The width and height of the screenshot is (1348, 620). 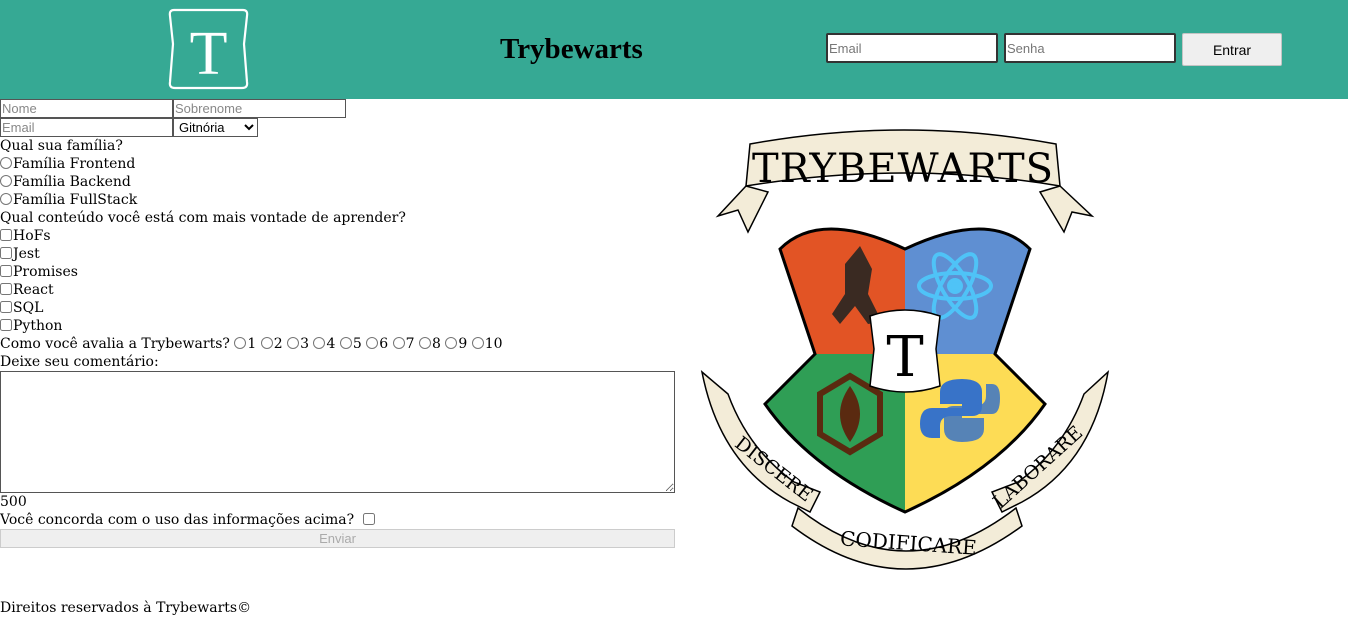 I want to click on page-title: Trybewarts, so click(x=571, y=49).